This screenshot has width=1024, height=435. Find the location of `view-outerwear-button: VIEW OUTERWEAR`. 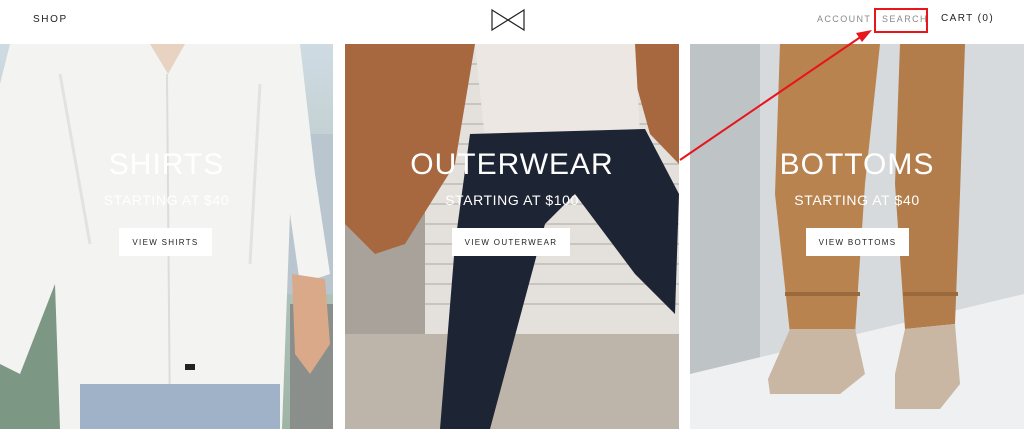

view-outerwear-button: VIEW OUTERWEAR is located at coordinates (511, 242).